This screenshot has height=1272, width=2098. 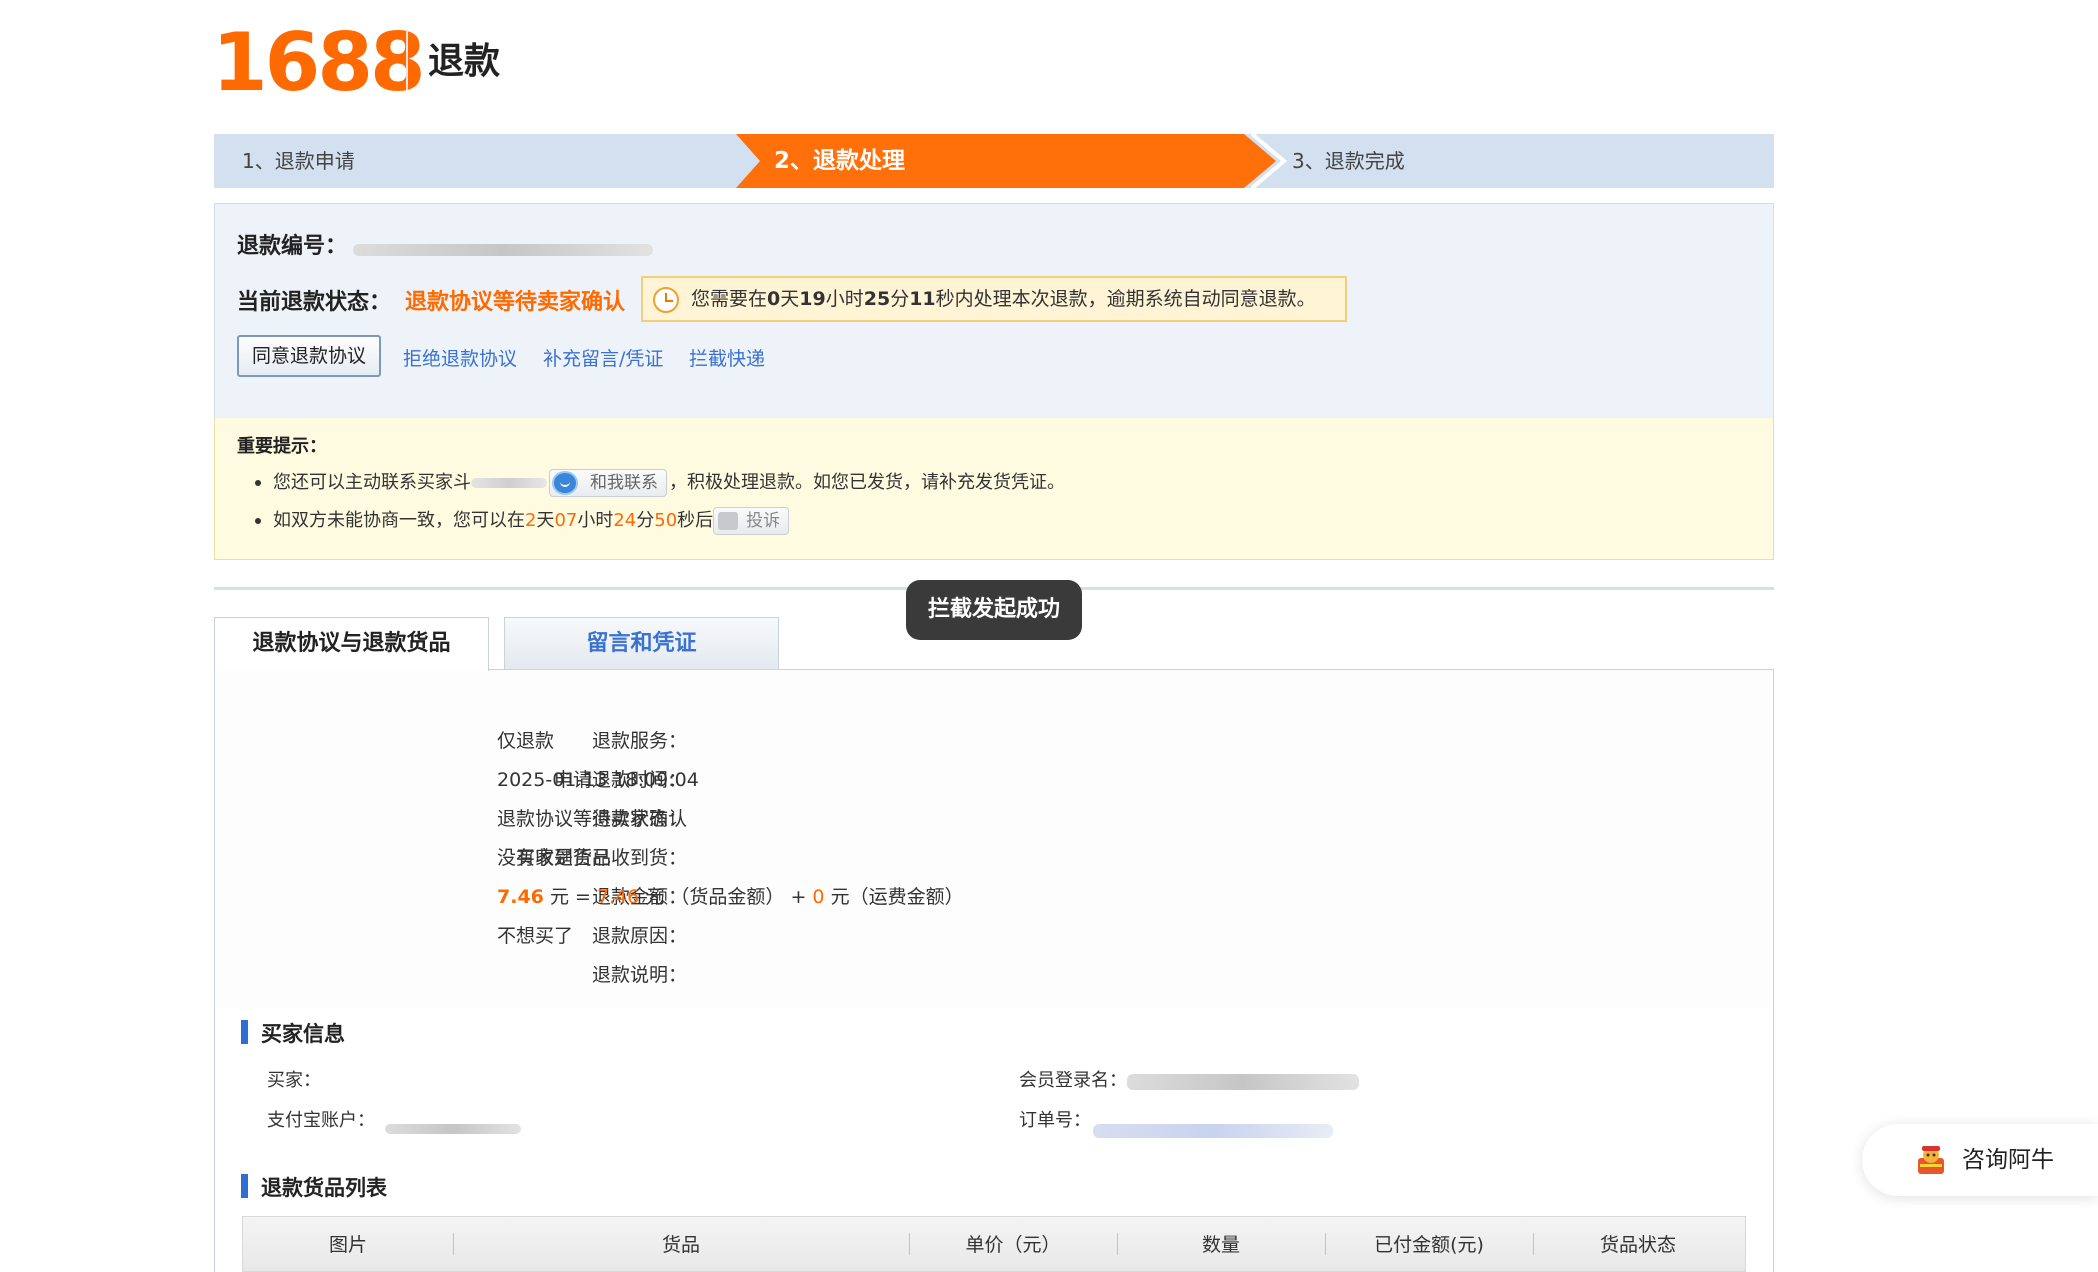 I want to click on refund-number-label: 退款编号：, so click(x=292, y=246).